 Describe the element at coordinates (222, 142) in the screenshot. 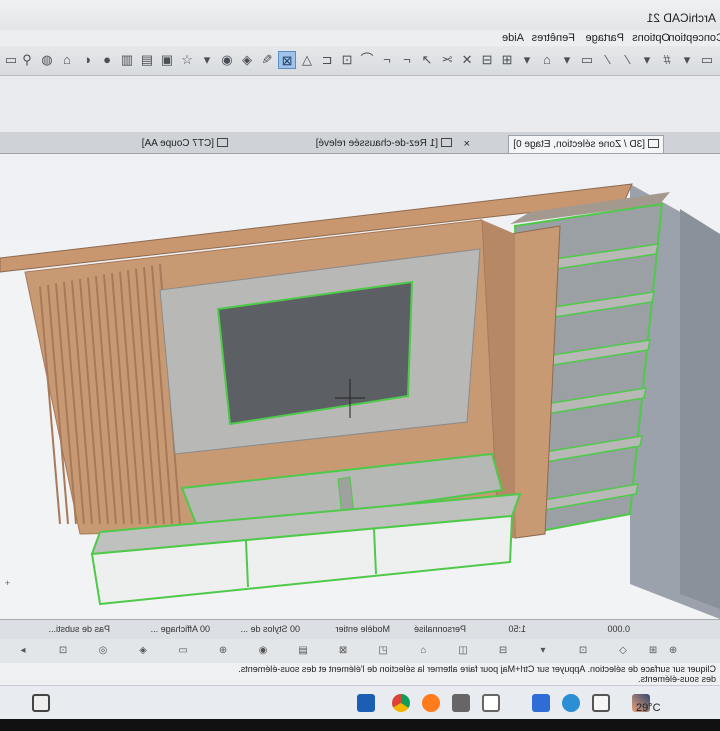

I see `section-window-icon` at that location.